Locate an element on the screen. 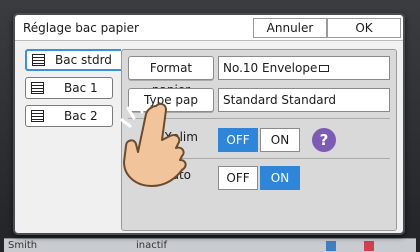  paper-type-value: Standard Standard is located at coordinates (304, 100).